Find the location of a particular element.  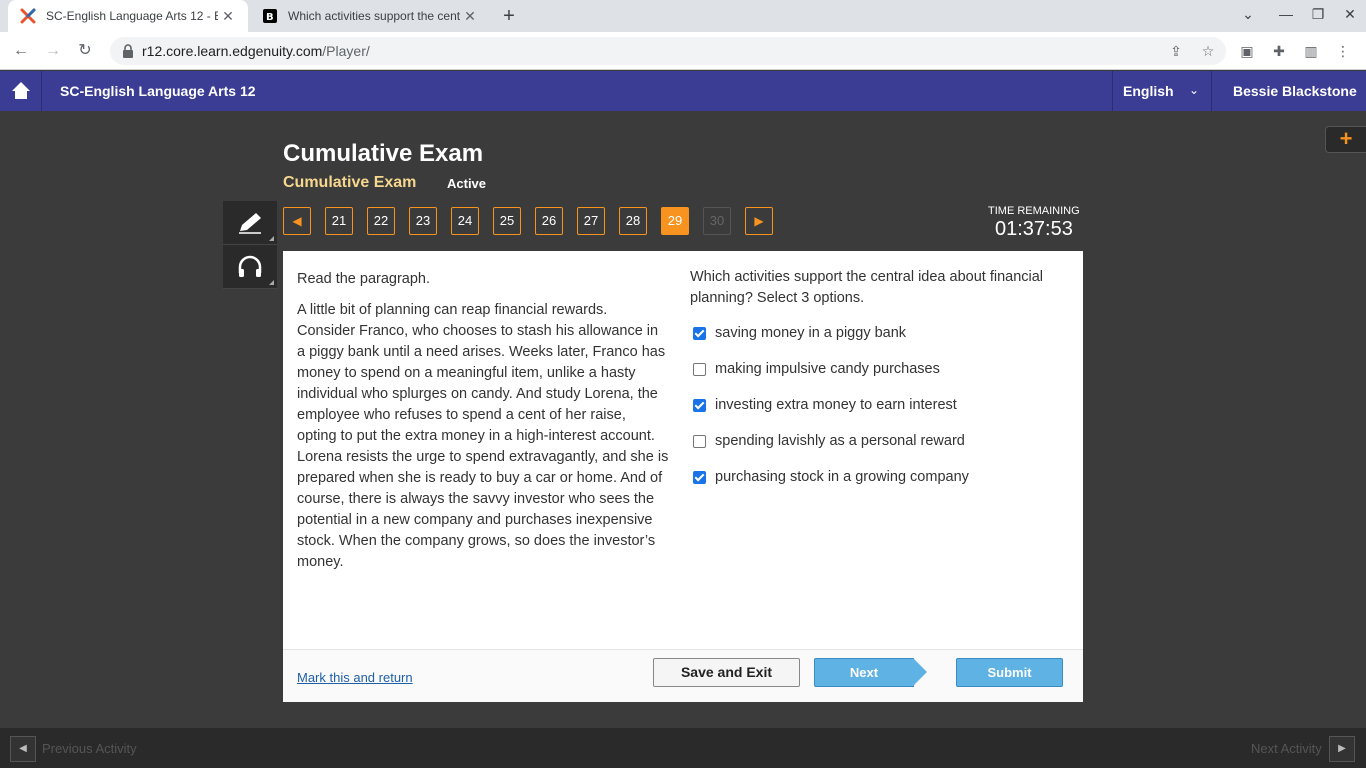

time-remaining-value: 01:37:53 is located at coordinates (1034, 229).